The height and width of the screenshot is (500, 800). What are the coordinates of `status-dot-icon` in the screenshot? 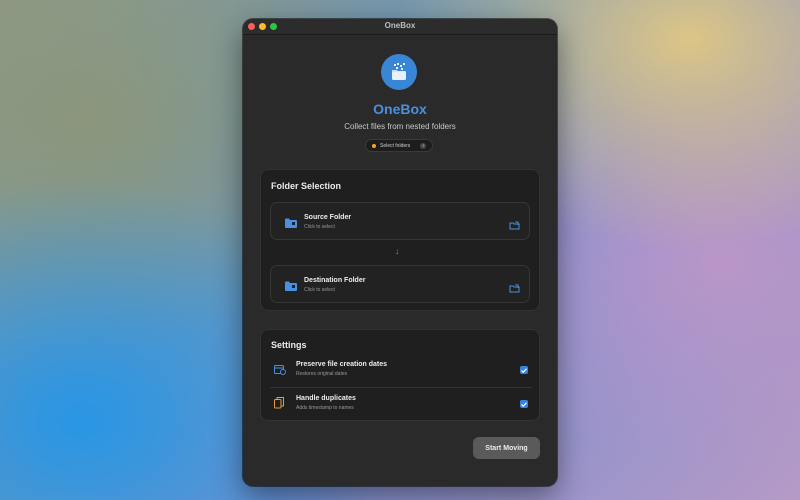 It's located at (374, 145).